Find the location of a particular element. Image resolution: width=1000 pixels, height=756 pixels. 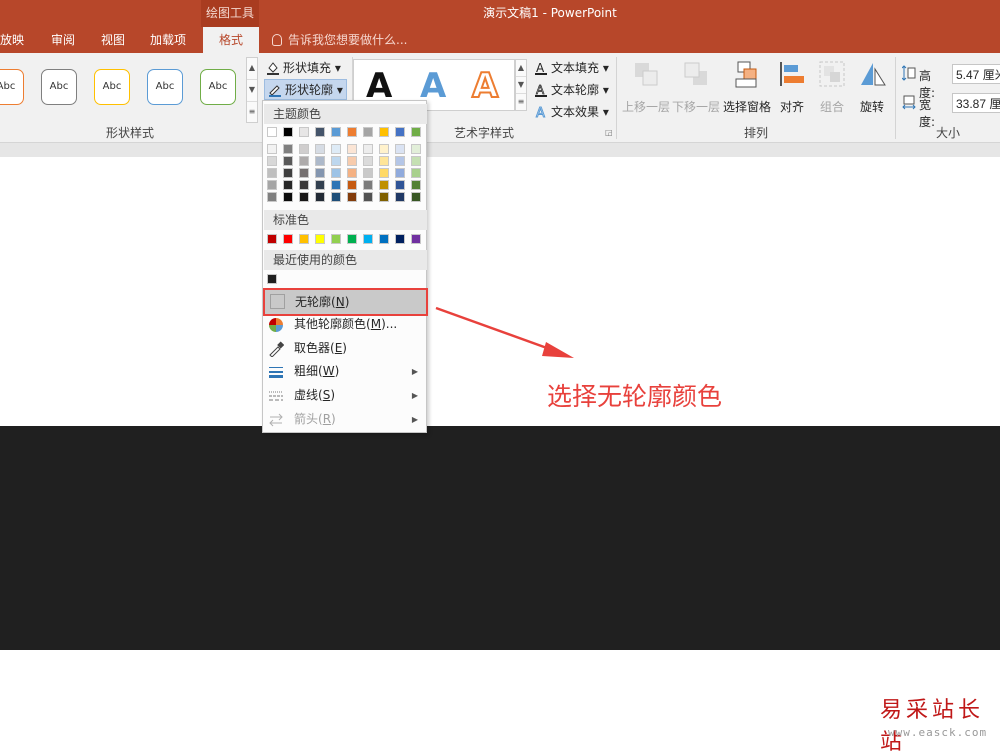

text-outline-button: A 文本轮廓 ▾ is located at coordinates (571, 89).